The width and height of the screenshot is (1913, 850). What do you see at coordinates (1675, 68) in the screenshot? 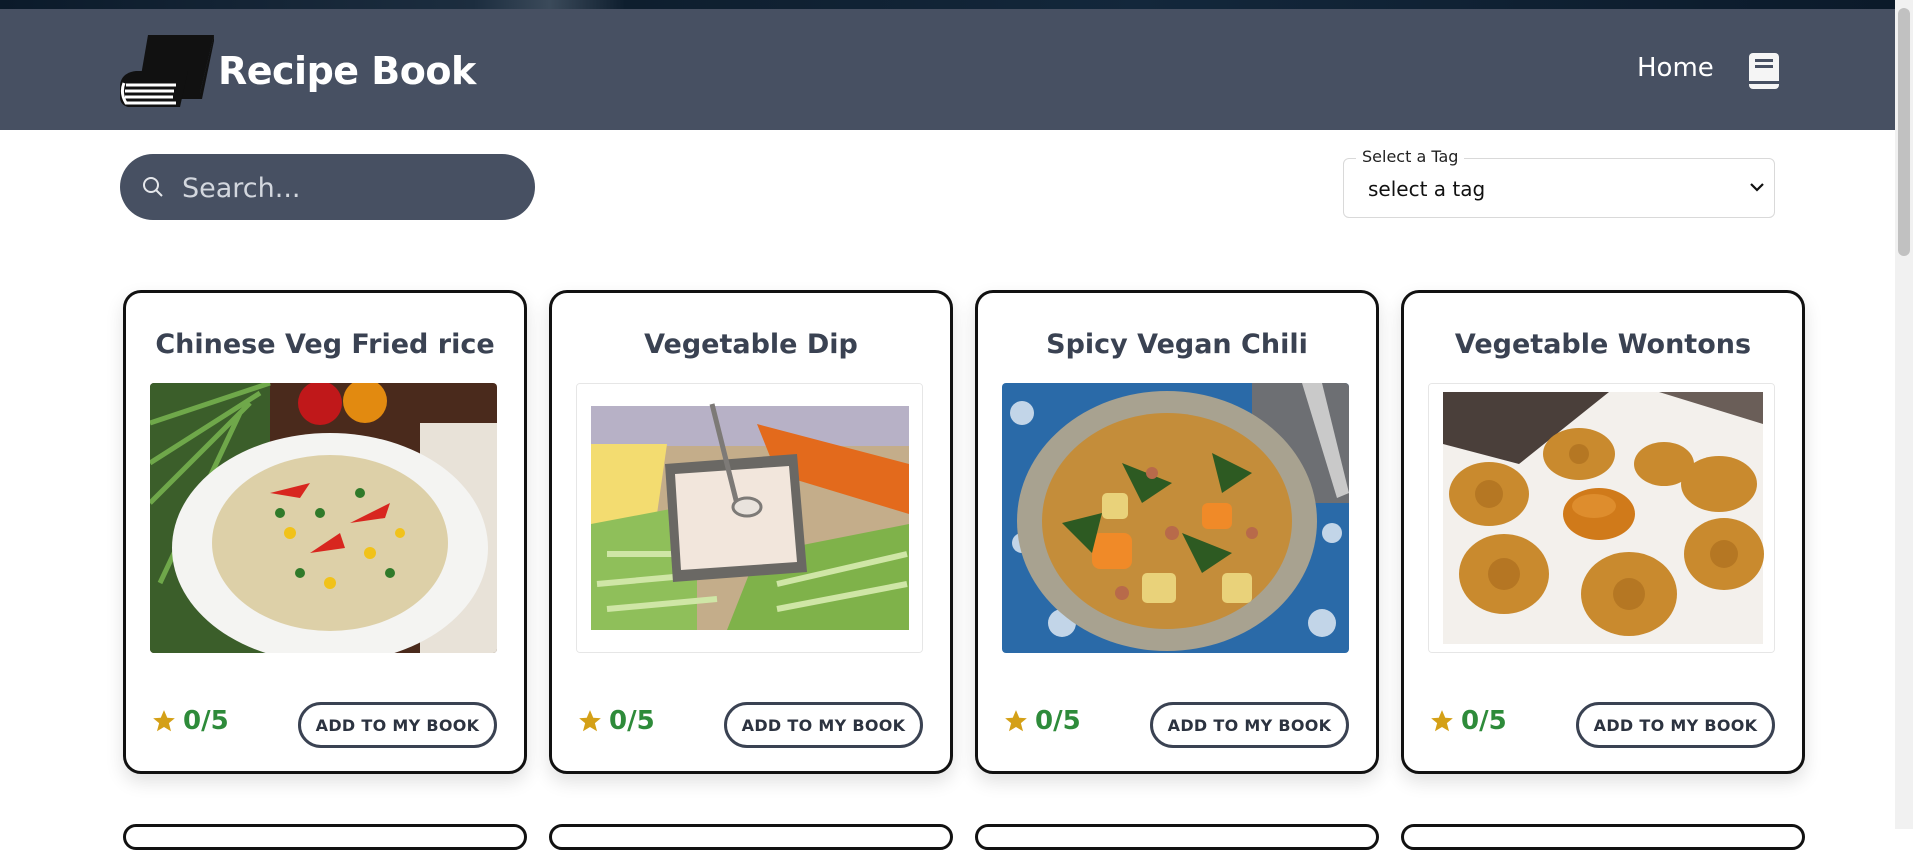
I see `nav-home-link: Home` at bounding box center [1675, 68].